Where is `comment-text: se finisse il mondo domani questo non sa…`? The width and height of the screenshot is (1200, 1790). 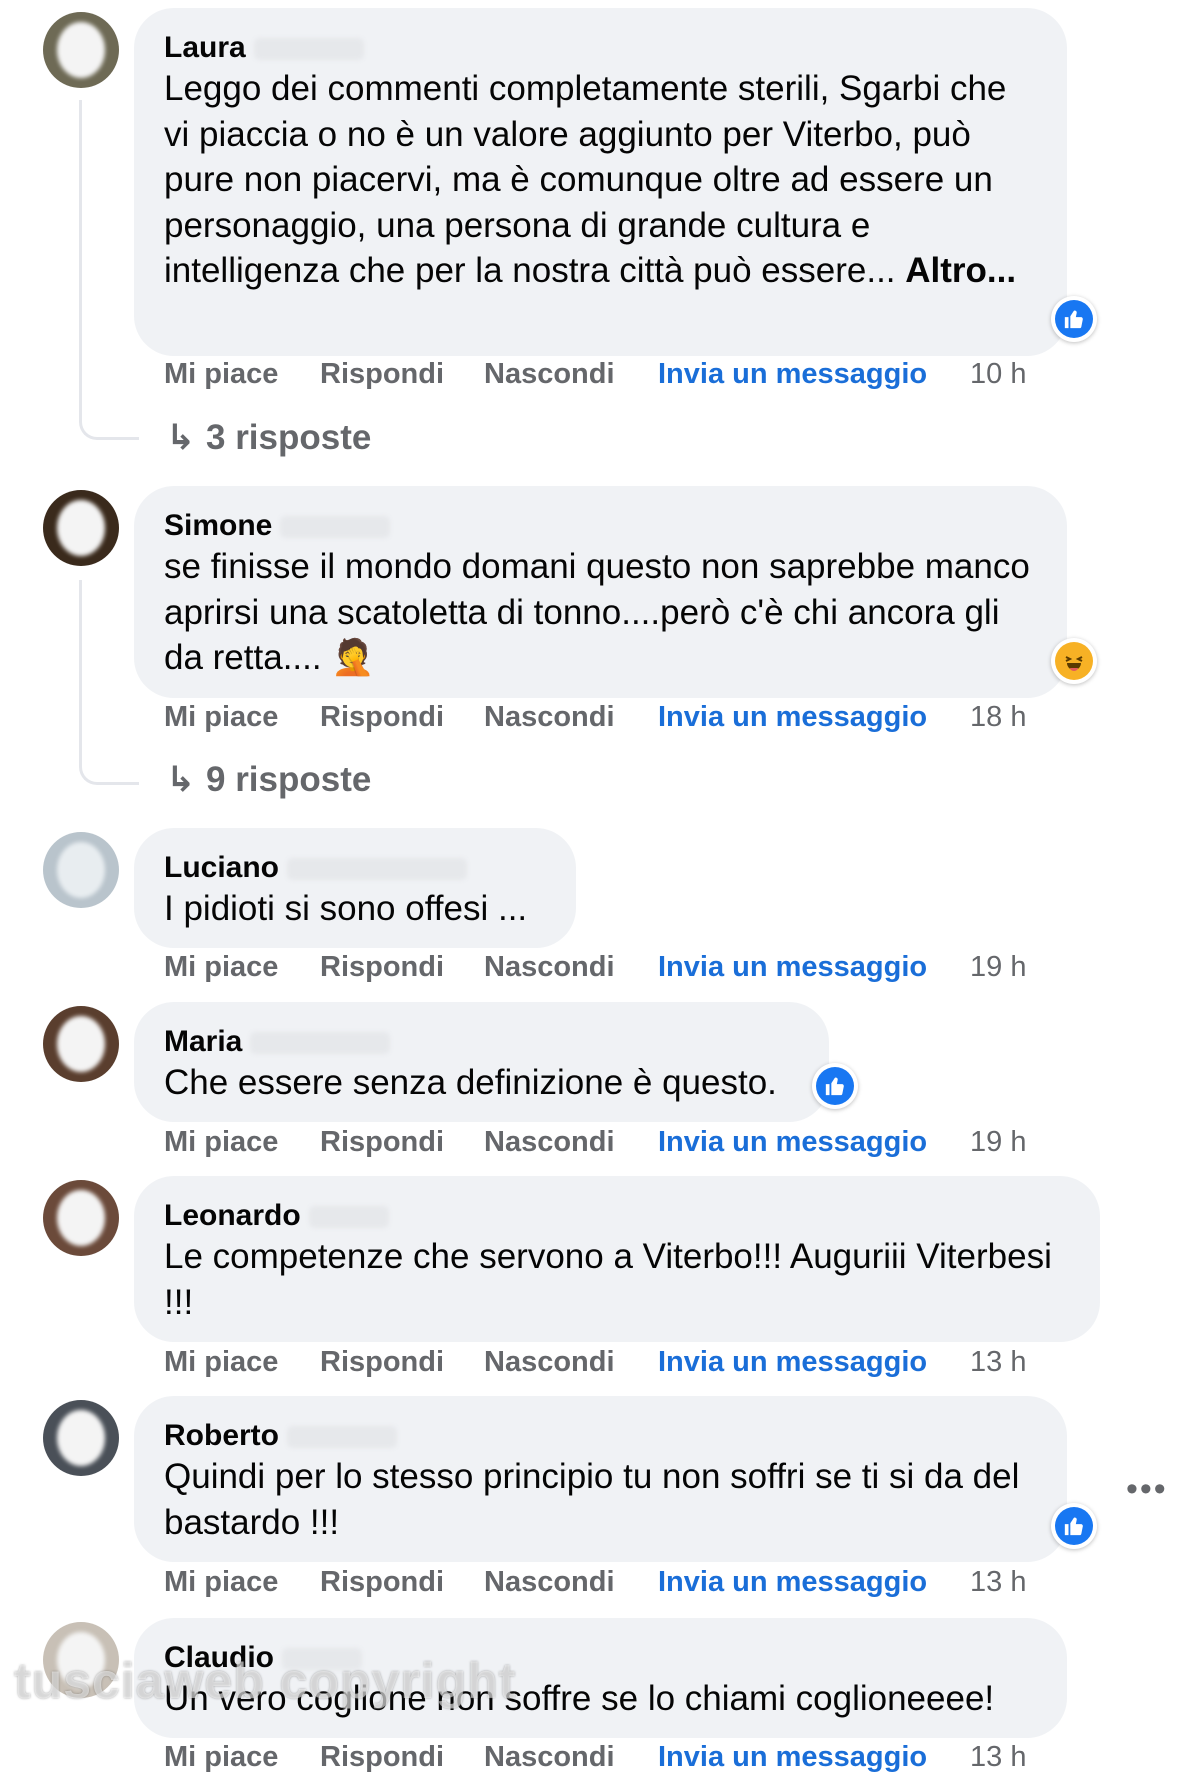 comment-text: se finisse il mondo domani questo non sa… is located at coordinates (597, 612).